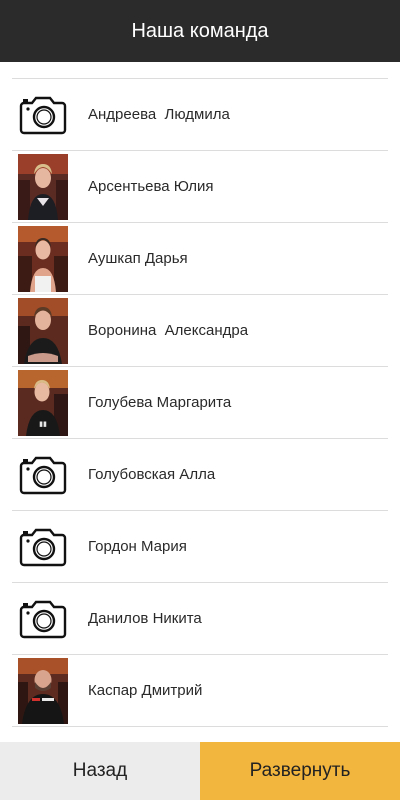 Image resolution: width=400 pixels, height=800 pixels. I want to click on member-name: Голубева Маргарита, so click(160, 402).